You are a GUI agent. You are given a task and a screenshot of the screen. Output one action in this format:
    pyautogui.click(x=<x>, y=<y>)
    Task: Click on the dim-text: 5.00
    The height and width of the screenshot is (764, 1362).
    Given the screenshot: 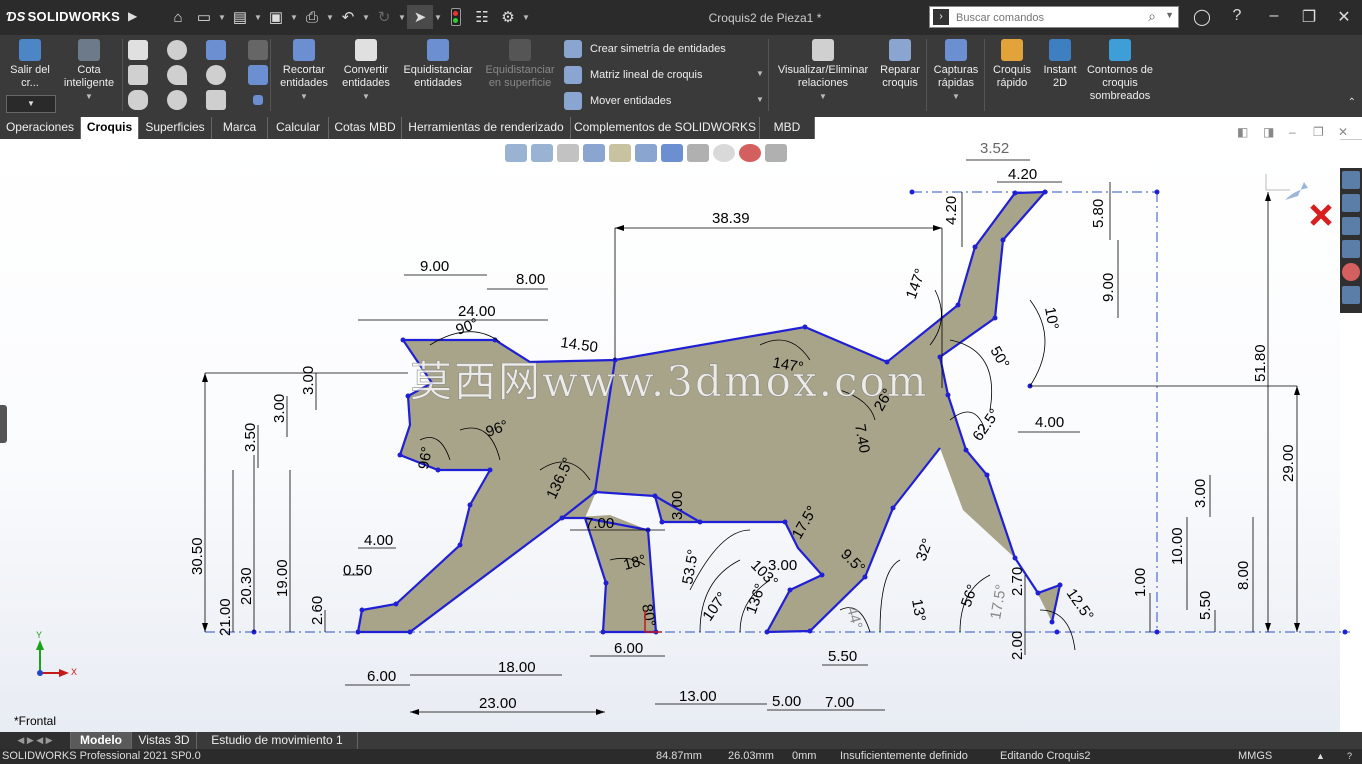 What is the action you would take?
    pyautogui.click(x=786, y=701)
    